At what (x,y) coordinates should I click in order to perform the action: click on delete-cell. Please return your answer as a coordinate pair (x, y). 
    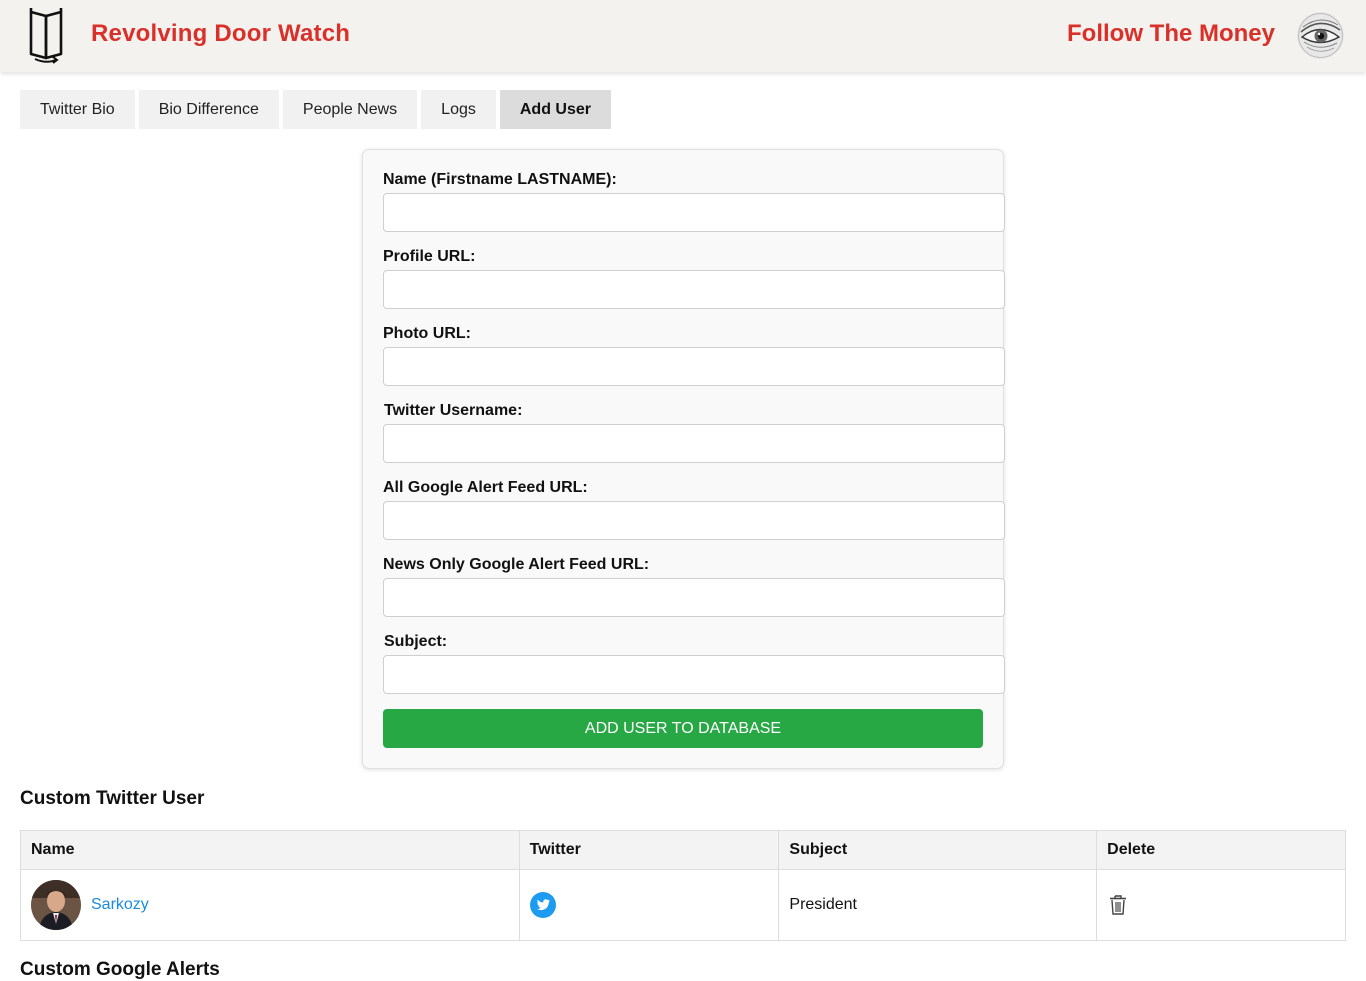
    Looking at the image, I should click on (1221, 905).